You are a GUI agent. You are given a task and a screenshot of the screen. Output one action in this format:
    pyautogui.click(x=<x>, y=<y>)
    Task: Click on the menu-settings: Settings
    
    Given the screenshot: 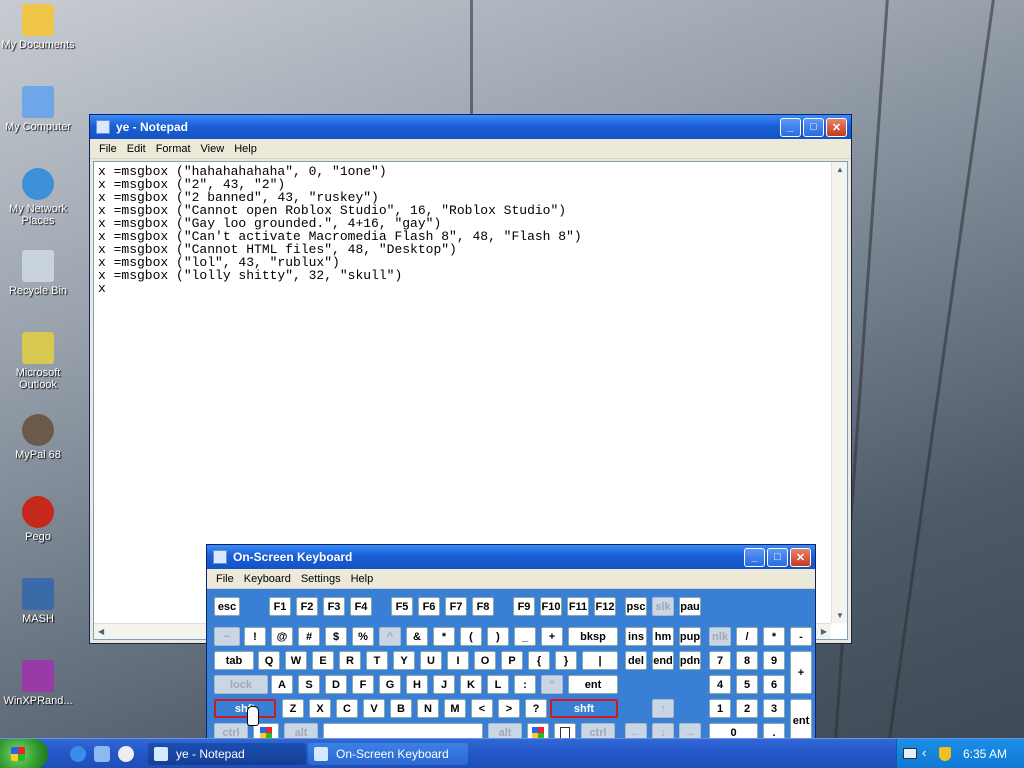 What is the action you would take?
    pyautogui.click(x=321, y=579)
    